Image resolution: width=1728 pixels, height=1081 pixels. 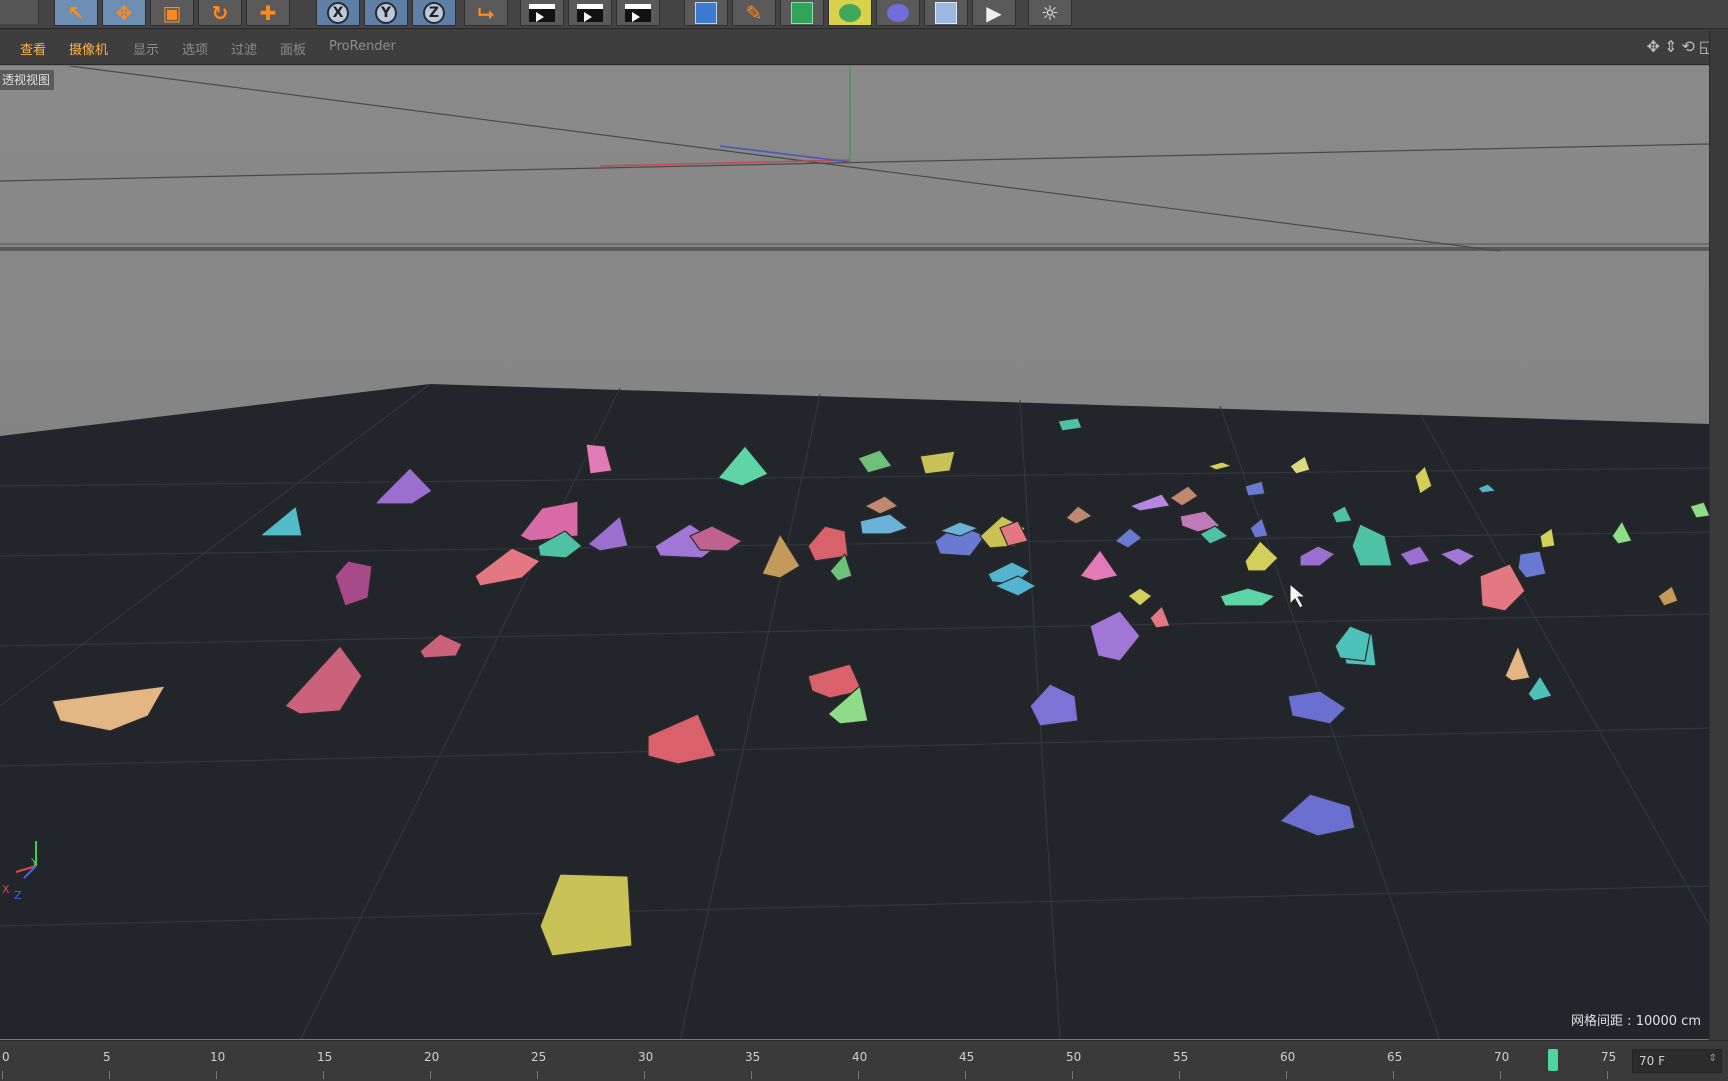 What do you see at coordinates (1074, 1057) in the screenshot?
I see `timeline-tick-label: 50` at bounding box center [1074, 1057].